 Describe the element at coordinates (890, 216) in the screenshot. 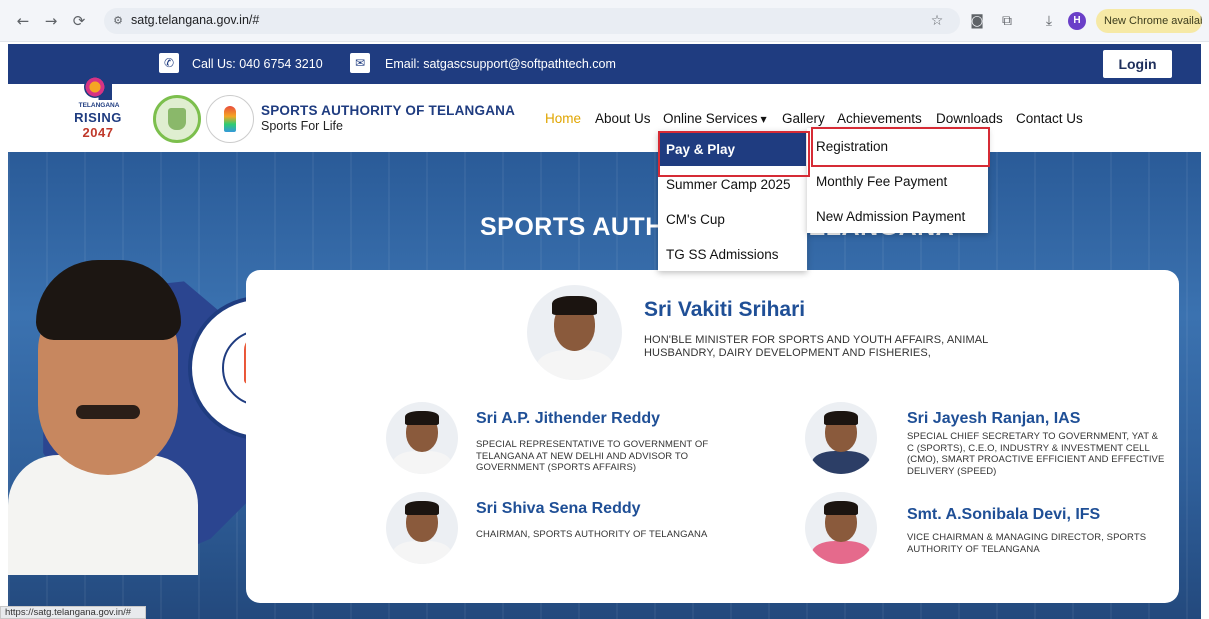

I see `submenu-item-new-admission: New Admission Payment` at that location.